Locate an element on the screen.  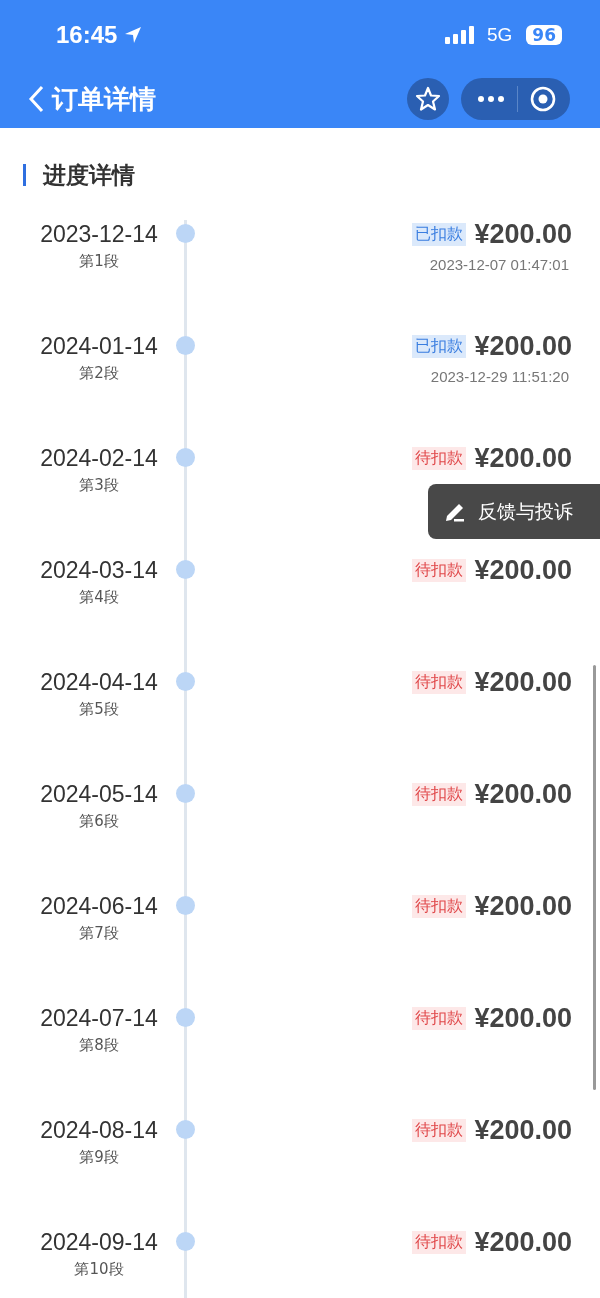
favorite-button is located at coordinates (428, 99).